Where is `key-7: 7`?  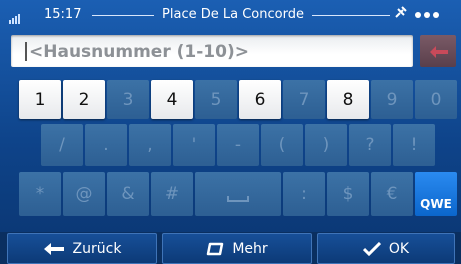 key-7: 7 is located at coordinates (304, 99).